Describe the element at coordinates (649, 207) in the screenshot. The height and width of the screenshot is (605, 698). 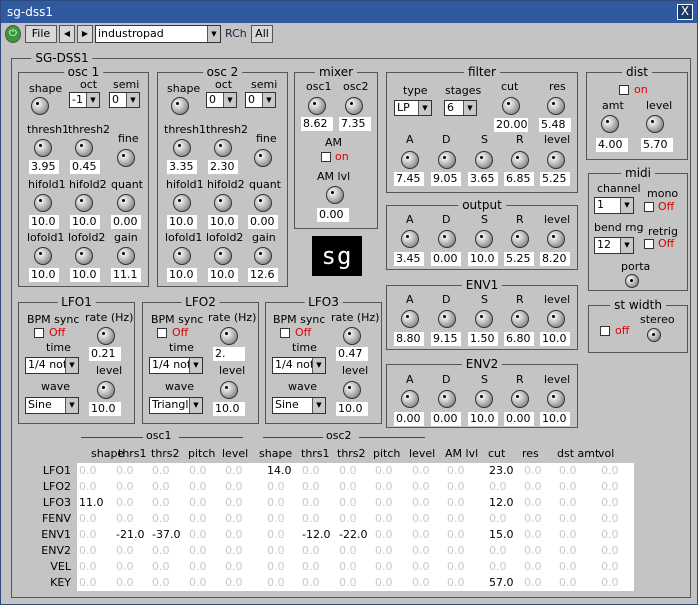
I see `midi-mono-checkbox` at that location.